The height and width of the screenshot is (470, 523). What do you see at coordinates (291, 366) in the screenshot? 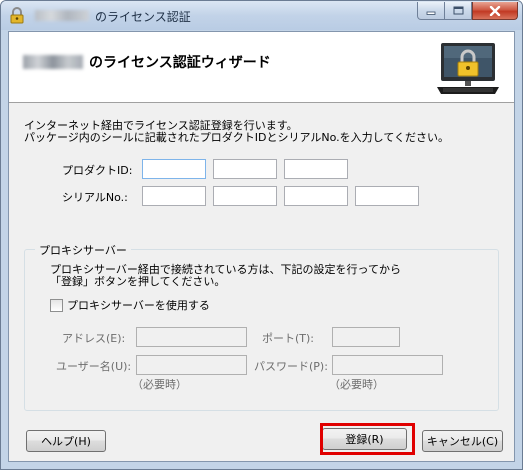
I see `password-label: パスワード(P):` at bounding box center [291, 366].